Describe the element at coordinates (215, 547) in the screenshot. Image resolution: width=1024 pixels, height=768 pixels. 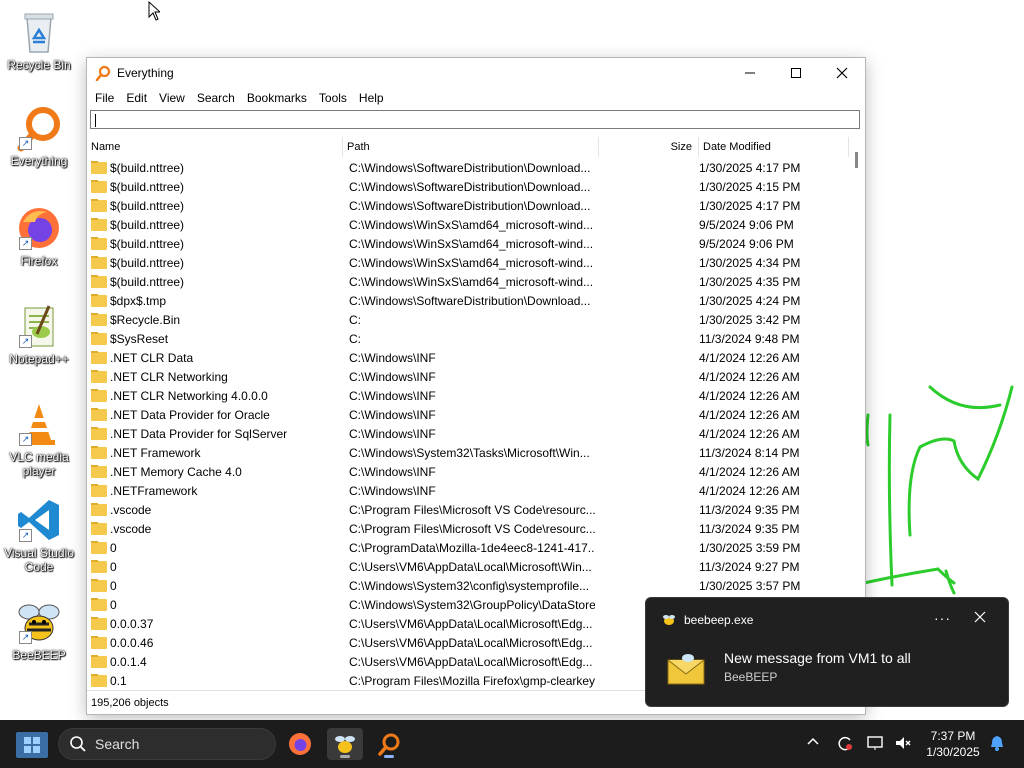
I see `row-name-cell: 0` at that location.